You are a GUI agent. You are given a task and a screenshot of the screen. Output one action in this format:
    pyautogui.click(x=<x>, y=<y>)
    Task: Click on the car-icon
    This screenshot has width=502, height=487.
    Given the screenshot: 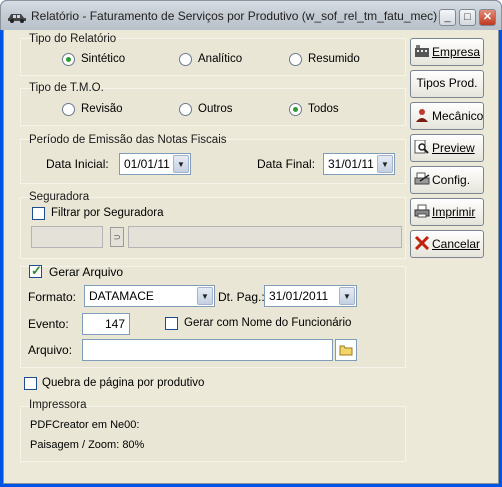 What is the action you would take?
    pyautogui.click(x=17, y=18)
    